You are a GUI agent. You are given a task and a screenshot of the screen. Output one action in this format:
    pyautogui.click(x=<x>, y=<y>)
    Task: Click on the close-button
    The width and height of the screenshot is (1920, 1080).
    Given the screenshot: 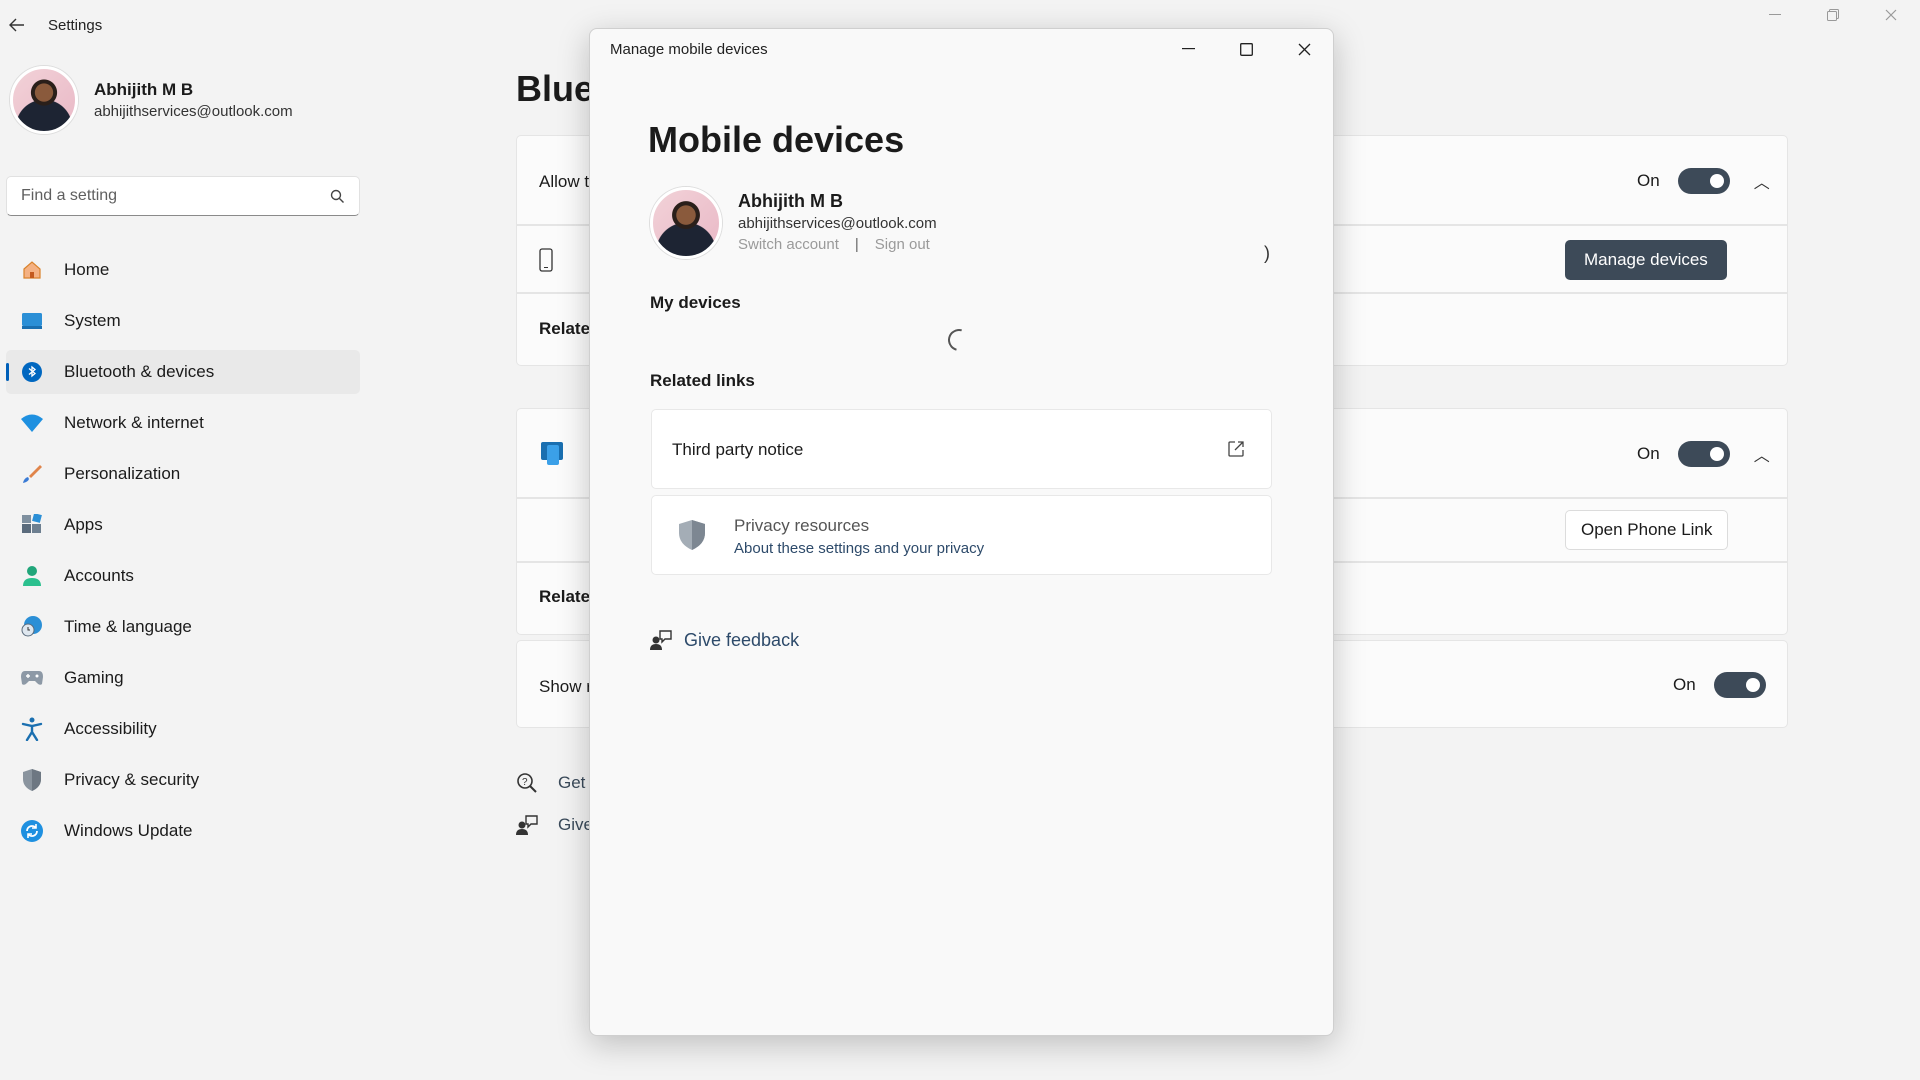 What is the action you would take?
    pyautogui.click(x=1891, y=15)
    